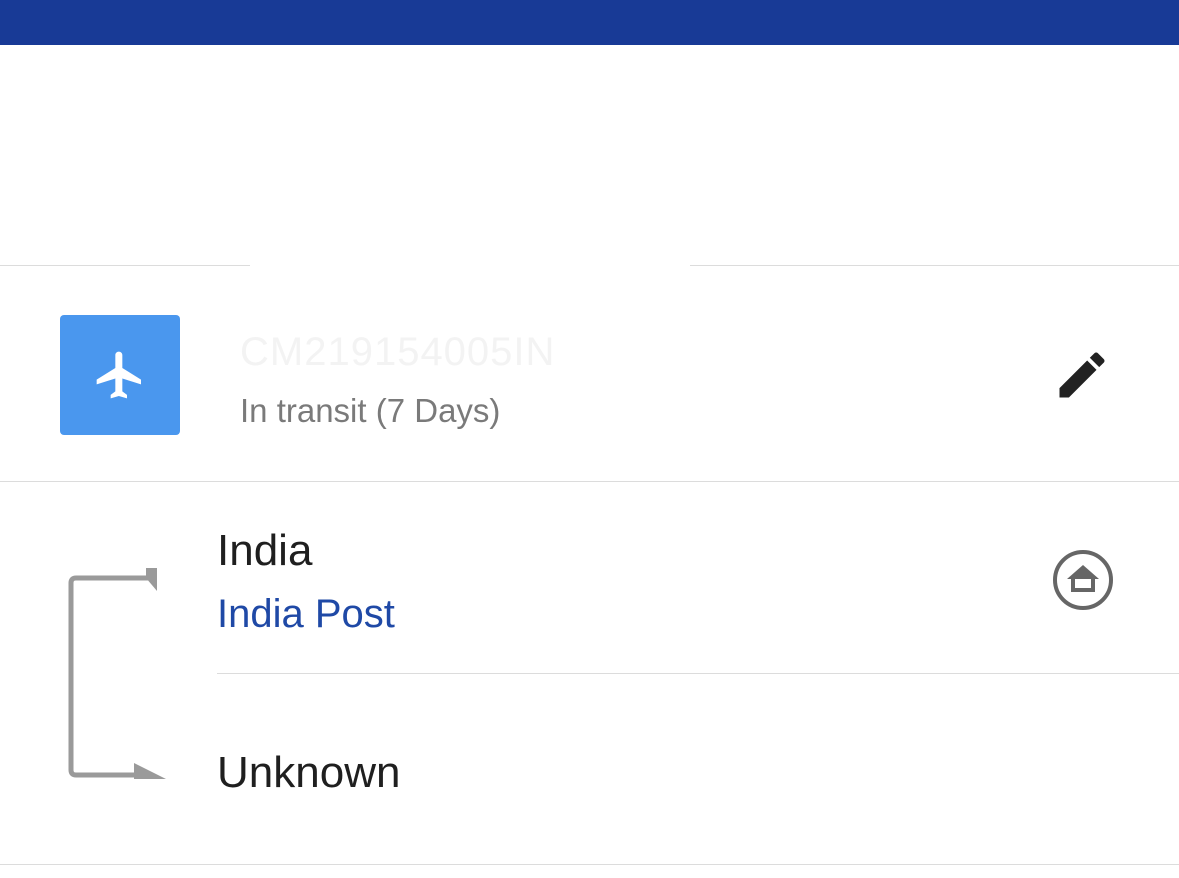 The width and height of the screenshot is (1179, 878). Describe the element at coordinates (309, 772) in the screenshot. I see `destination-country: Unknown` at that location.